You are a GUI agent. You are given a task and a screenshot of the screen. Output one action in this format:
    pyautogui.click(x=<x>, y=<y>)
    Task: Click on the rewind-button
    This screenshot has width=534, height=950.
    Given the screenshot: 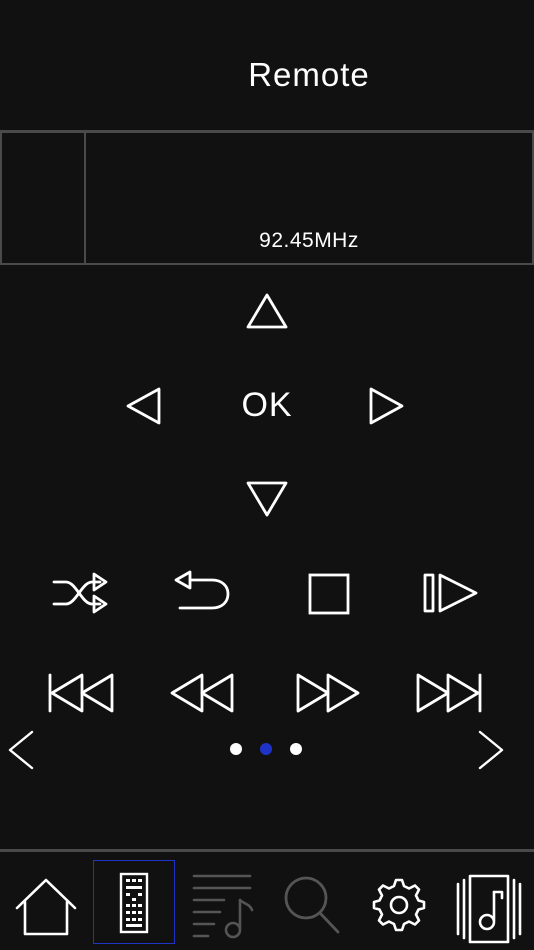 What is the action you would take?
    pyautogui.click(x=203, y=693)
    